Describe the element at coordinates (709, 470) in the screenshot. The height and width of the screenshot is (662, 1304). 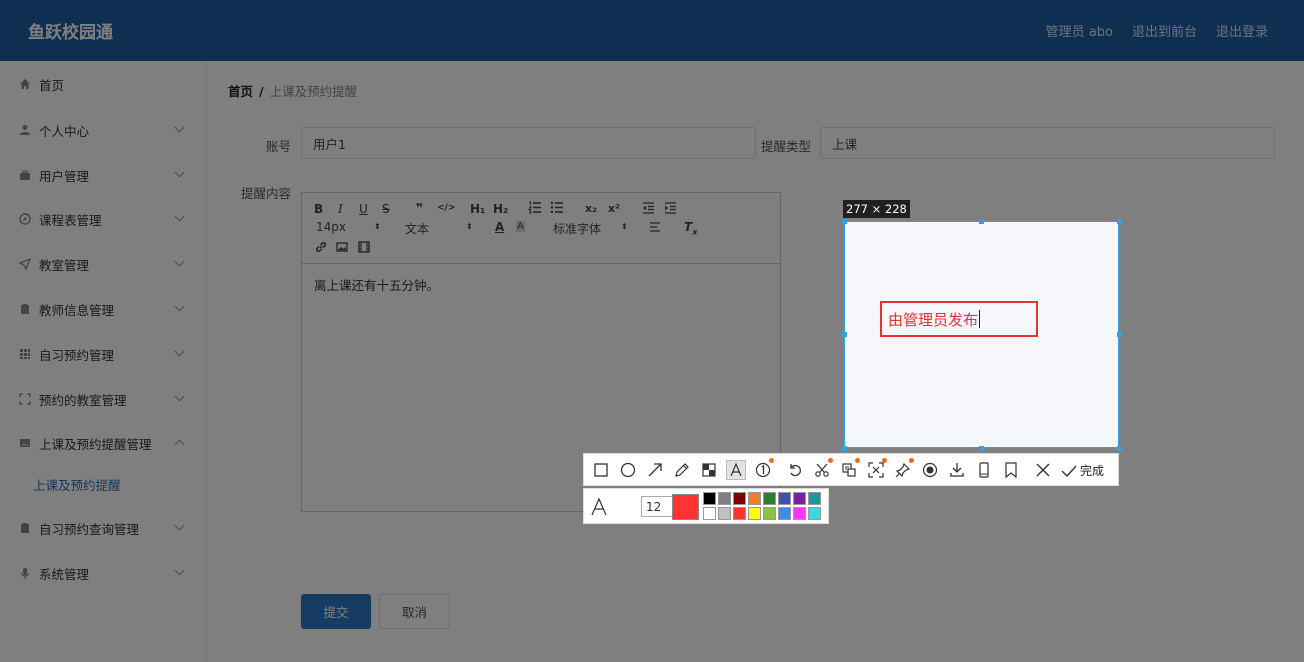
I see `mosaic-tool-icon` at that location.